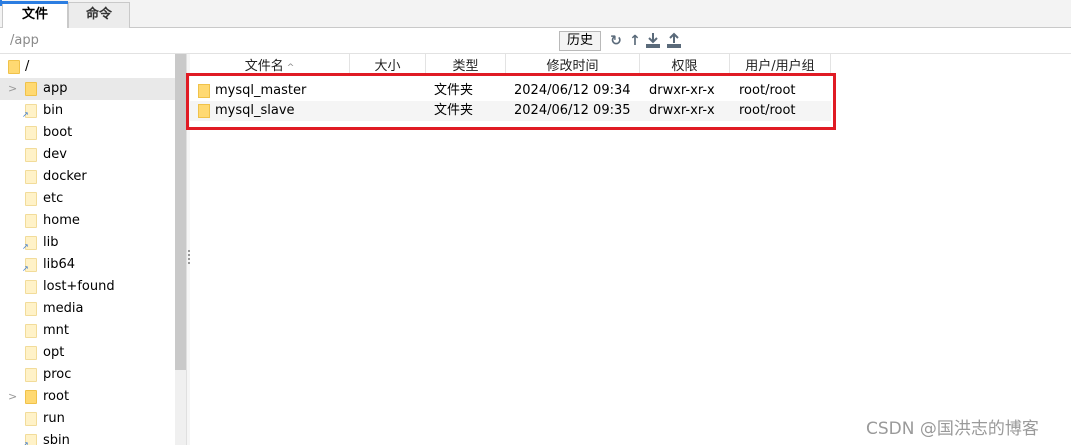 The width and height of the screenshot is (1071, 445). What do you see at coordinates (616, 41) in the screenshot?
I see `refresh-icon: ↻` at bounding box center [616, 41].